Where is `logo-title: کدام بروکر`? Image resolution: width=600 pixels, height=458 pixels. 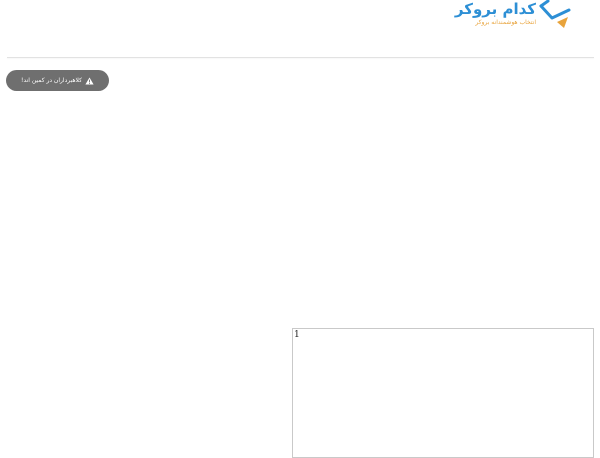 logo-title: کدام بروکر is located at coordinates (495, 9).